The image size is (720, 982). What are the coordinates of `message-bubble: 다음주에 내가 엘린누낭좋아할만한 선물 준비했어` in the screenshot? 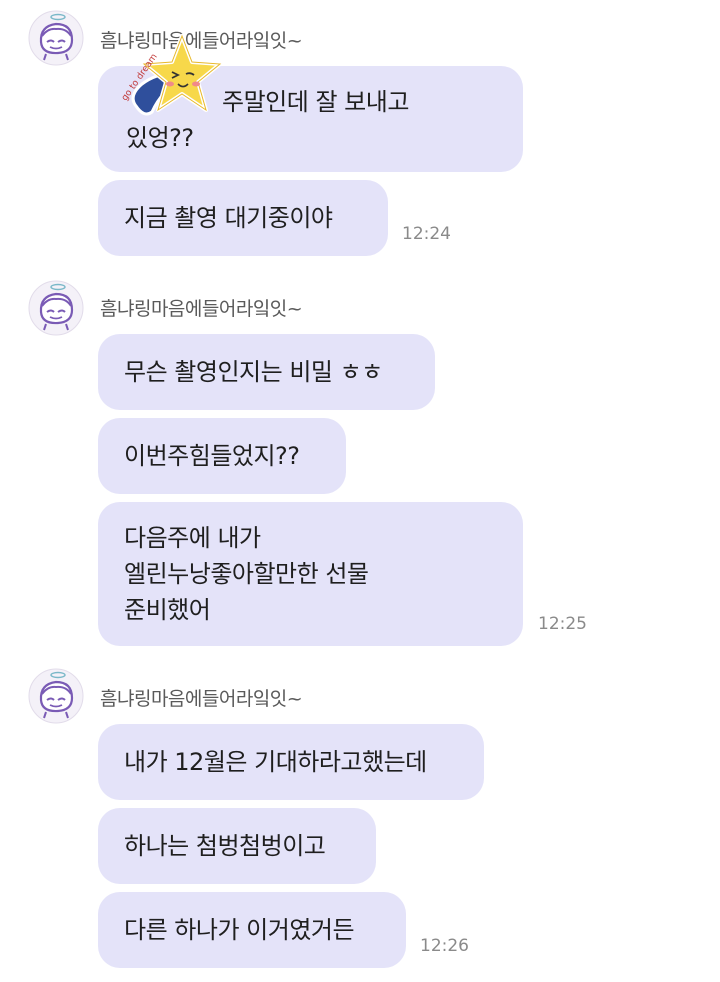 It's located at (310, 574).